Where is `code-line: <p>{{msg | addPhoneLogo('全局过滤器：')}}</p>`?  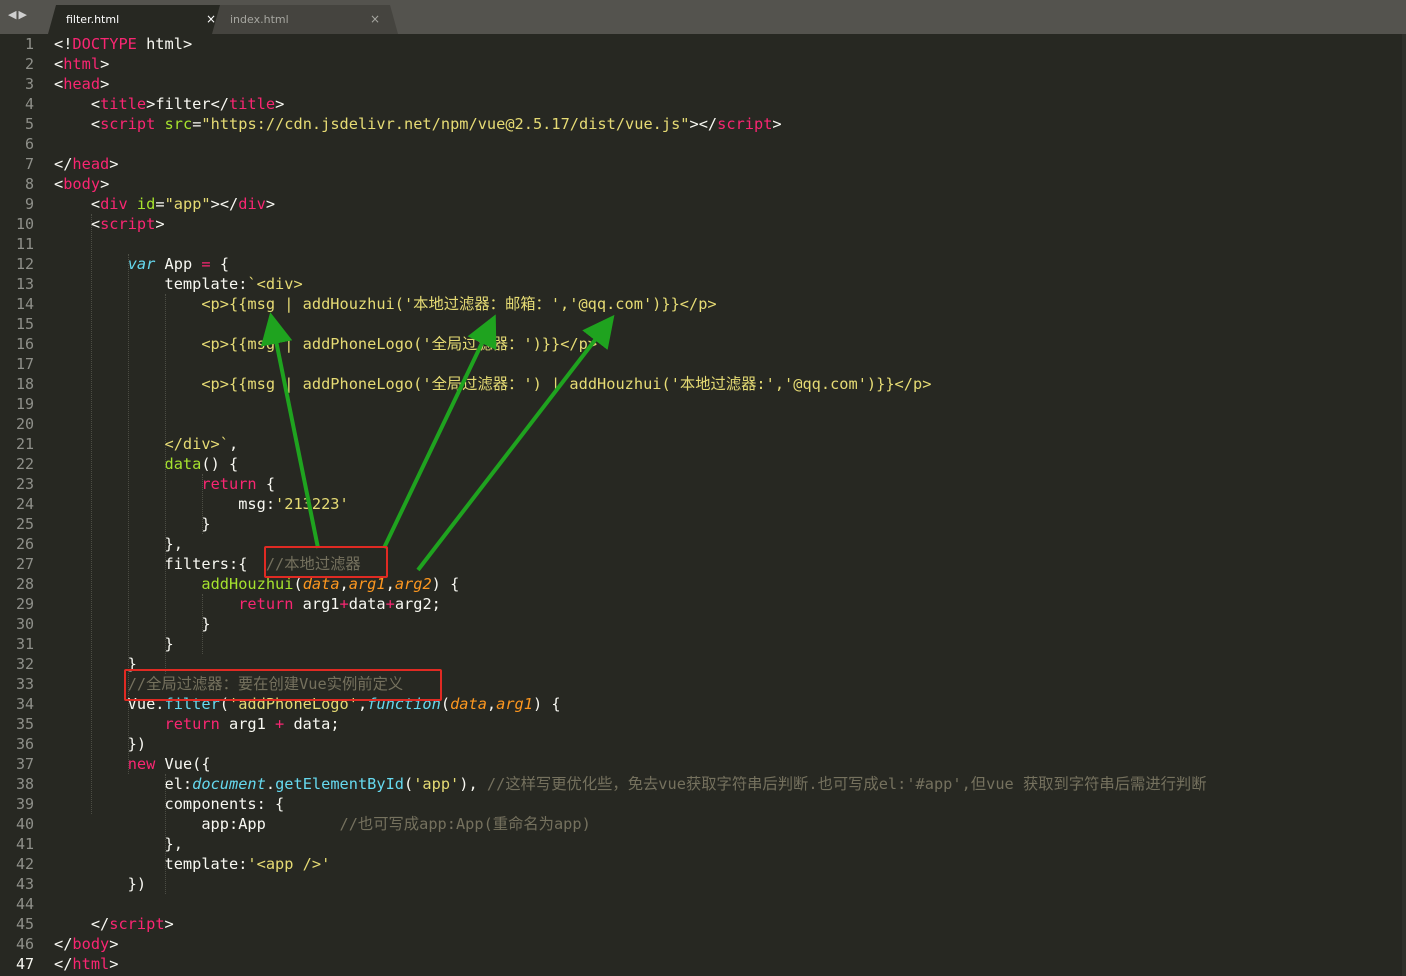 code-line: <p>{{msg | addPhoneLogo('全局过滤器：')}}</p> is located at coordinates (325, 344).